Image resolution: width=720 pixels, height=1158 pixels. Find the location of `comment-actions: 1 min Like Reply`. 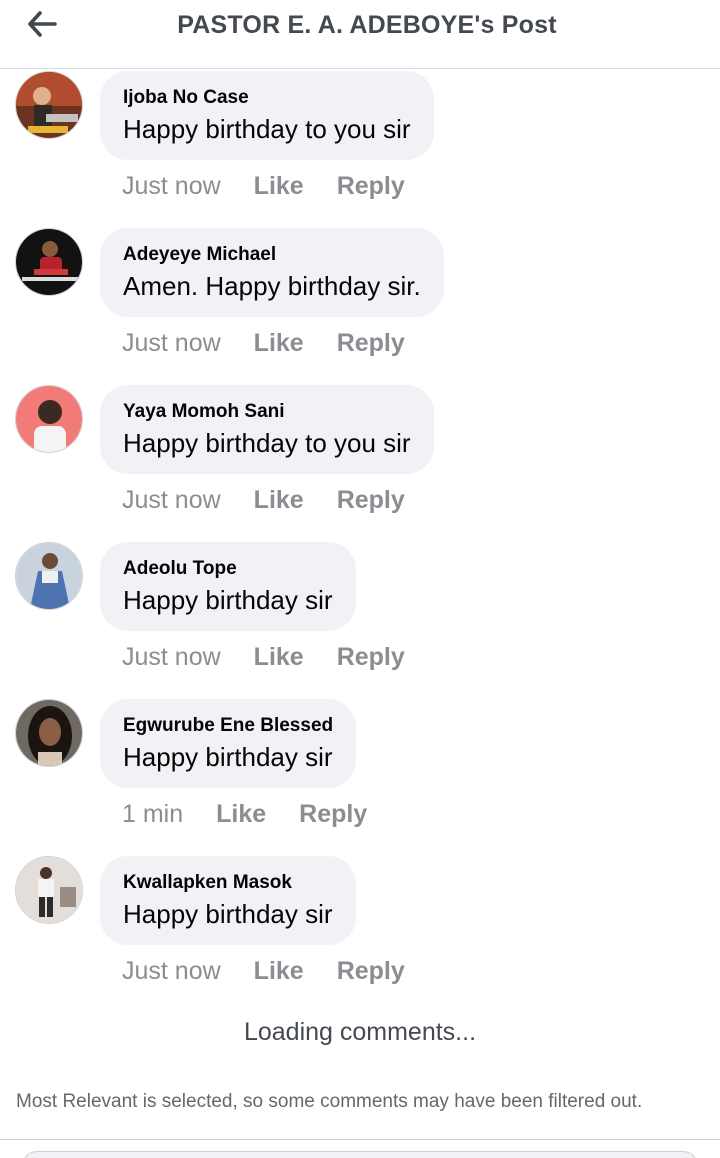

comment-actions: 1 min Like Reply is located at coordinates (244, 814).